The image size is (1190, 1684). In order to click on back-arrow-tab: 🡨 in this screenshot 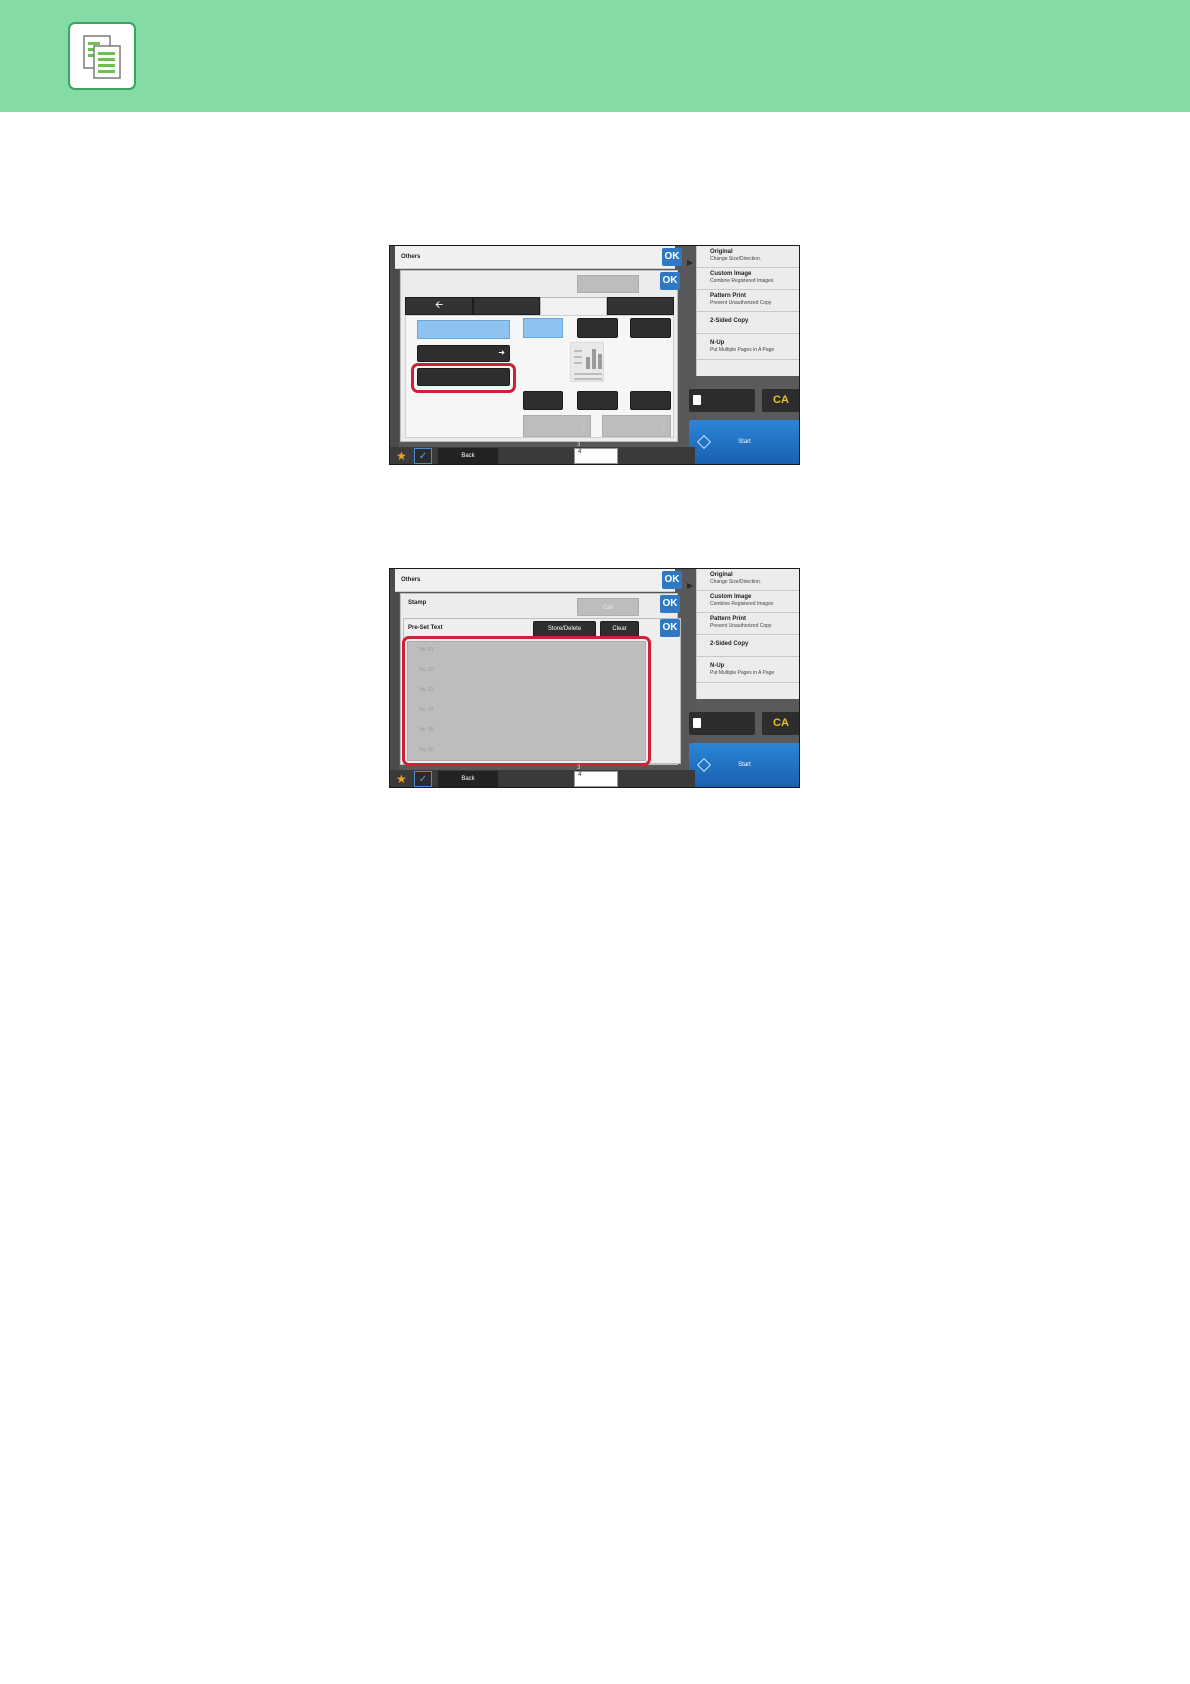, I will do `click(439, 306)`.